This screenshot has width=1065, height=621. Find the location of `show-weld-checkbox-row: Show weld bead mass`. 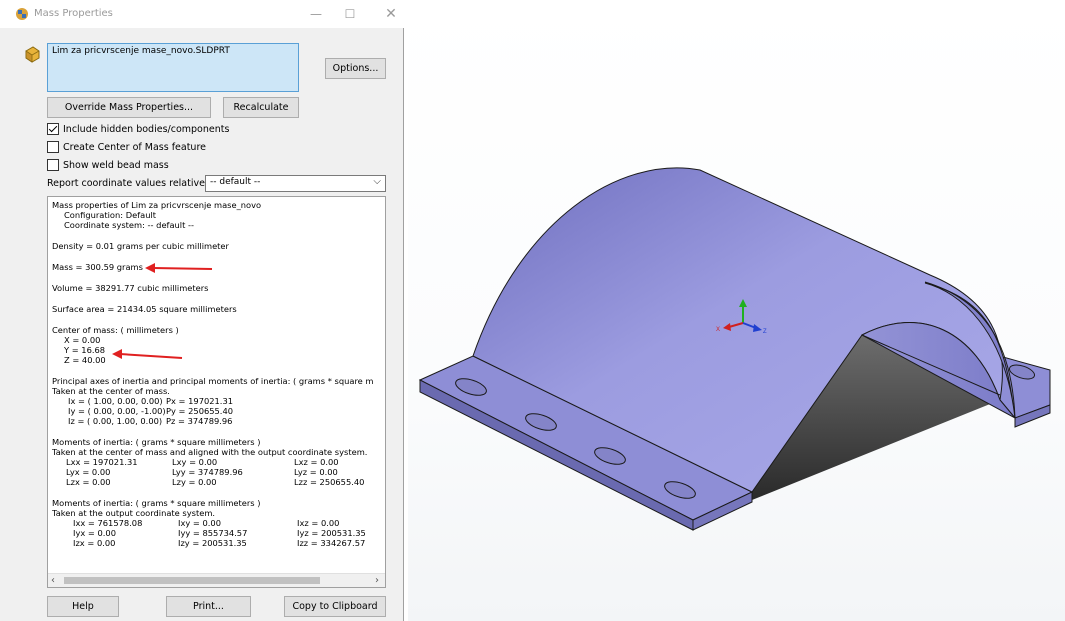

show-weld-checkbox-row: Show weld bead mass is located at coordinates (108, 165).